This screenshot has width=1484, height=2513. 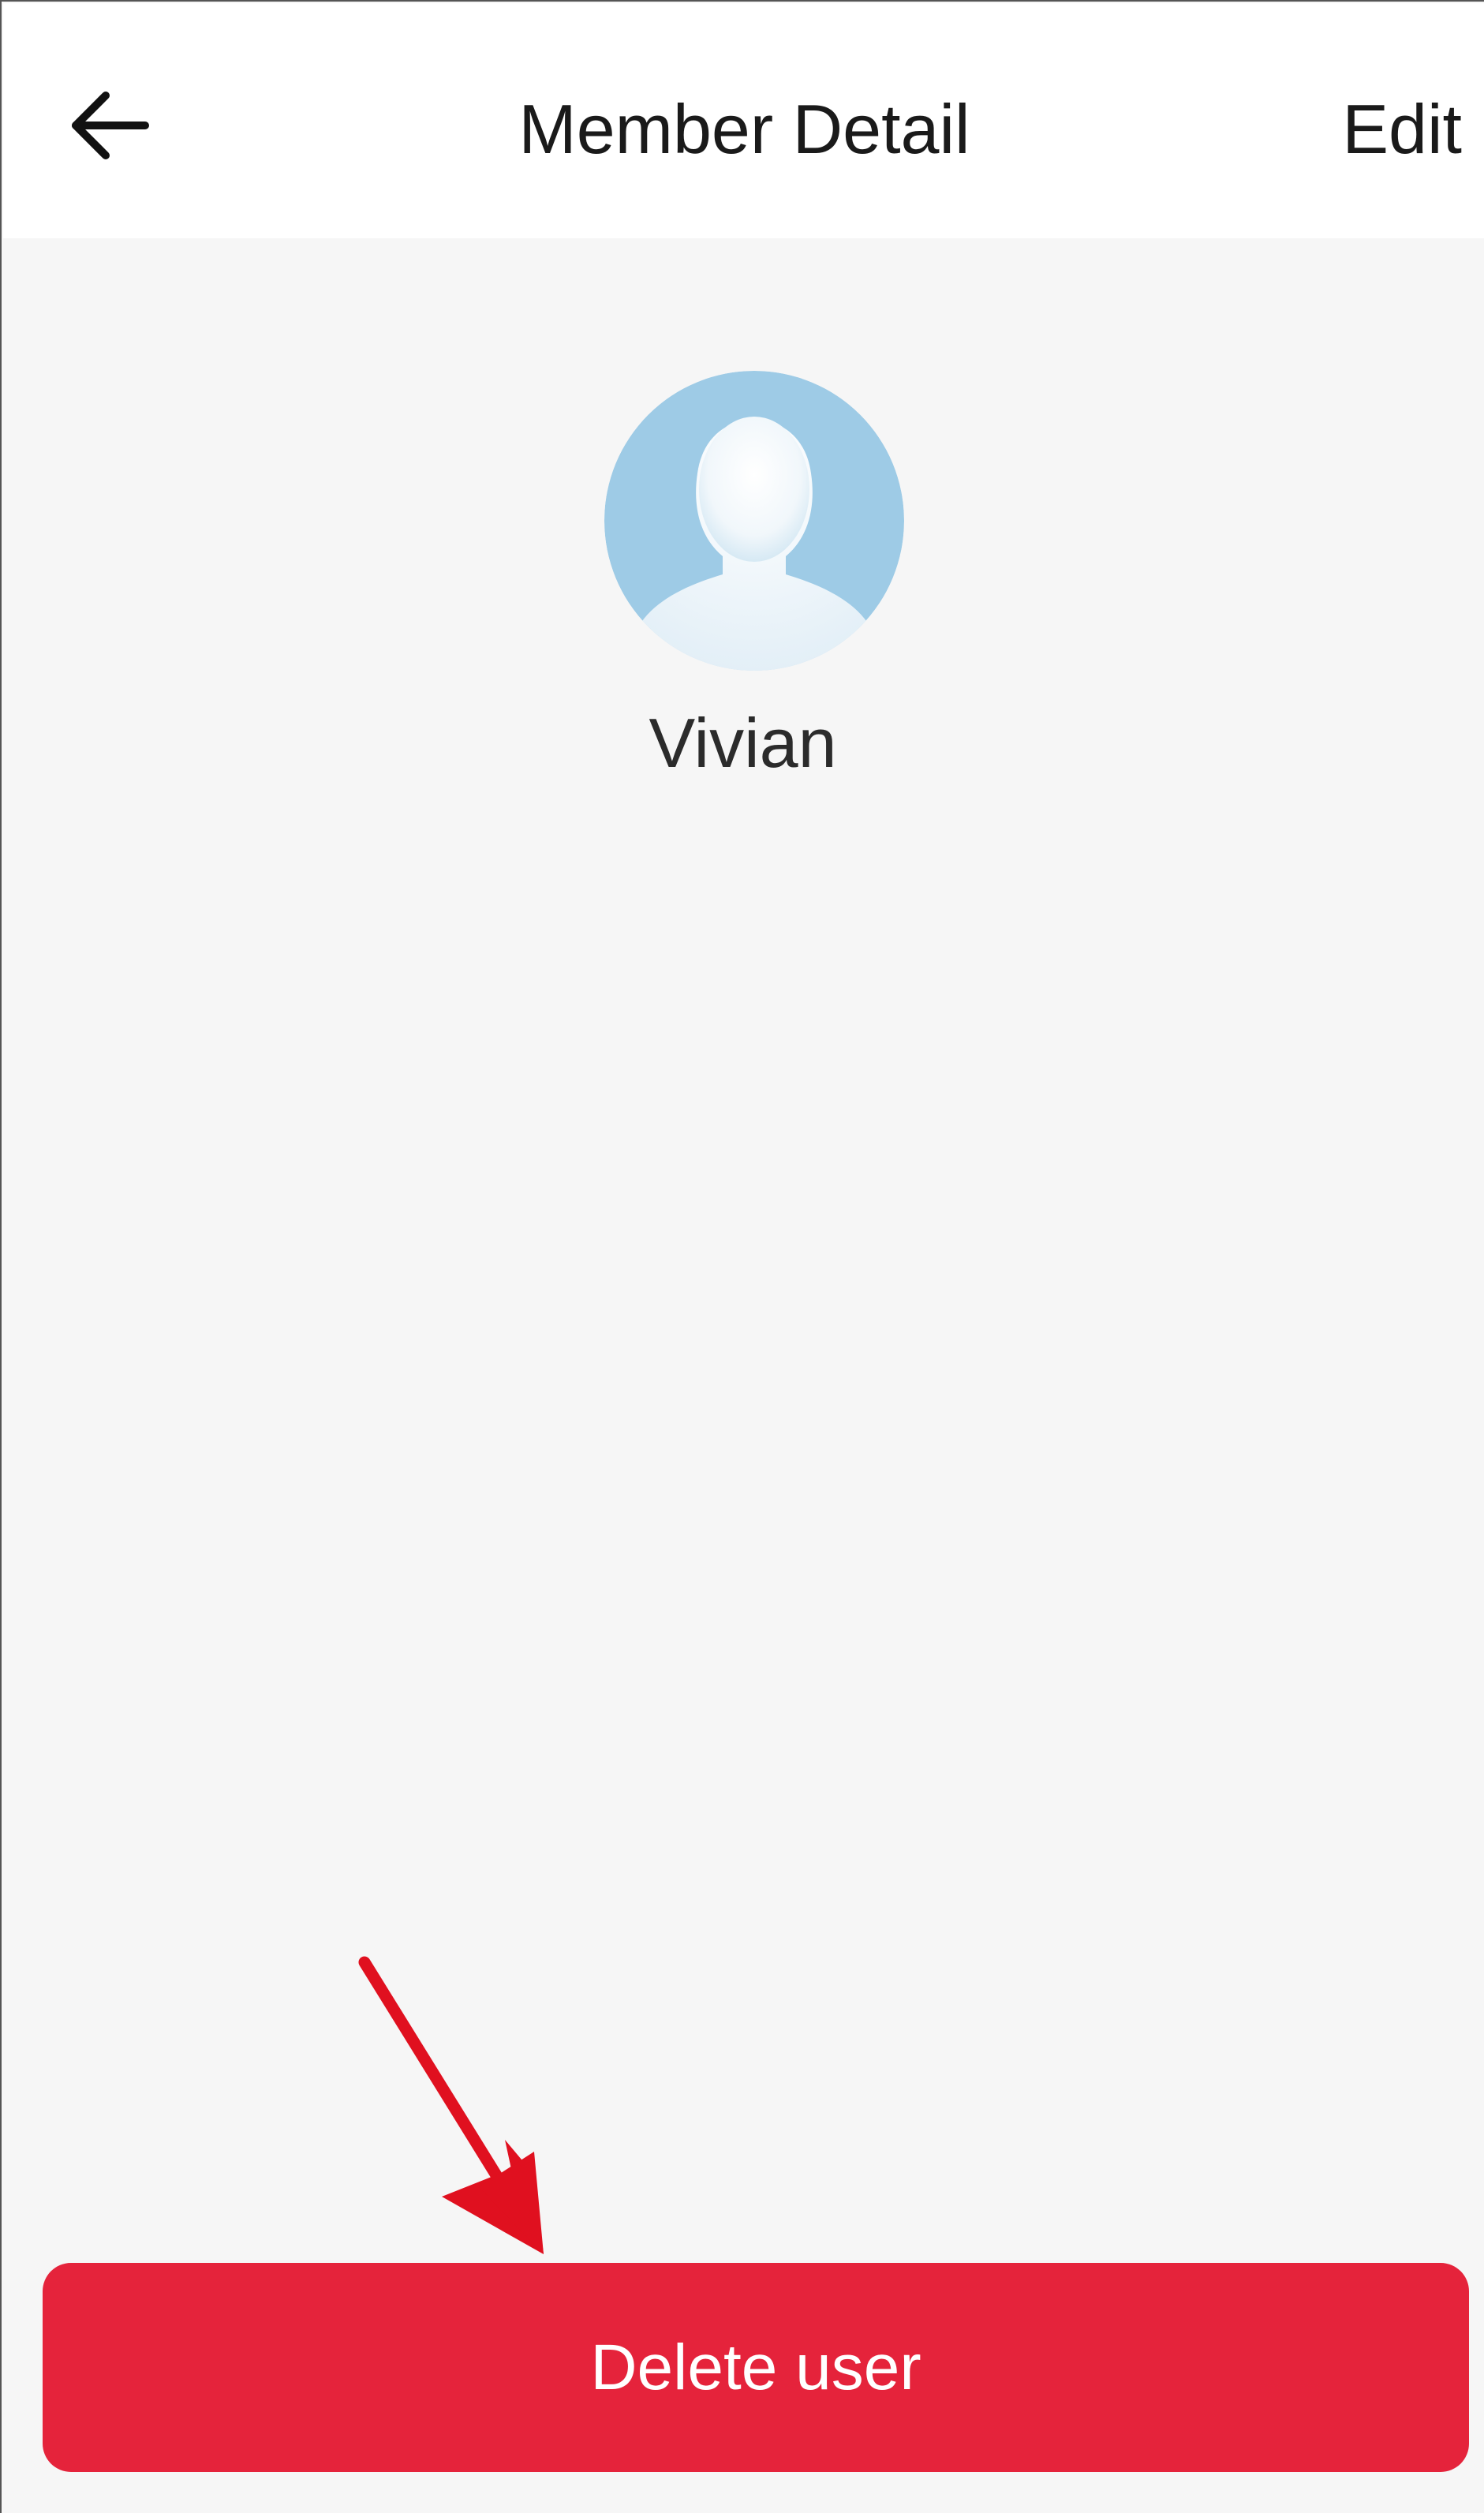 I want to click on arrow-left-icon, so click(x=110, y=125).